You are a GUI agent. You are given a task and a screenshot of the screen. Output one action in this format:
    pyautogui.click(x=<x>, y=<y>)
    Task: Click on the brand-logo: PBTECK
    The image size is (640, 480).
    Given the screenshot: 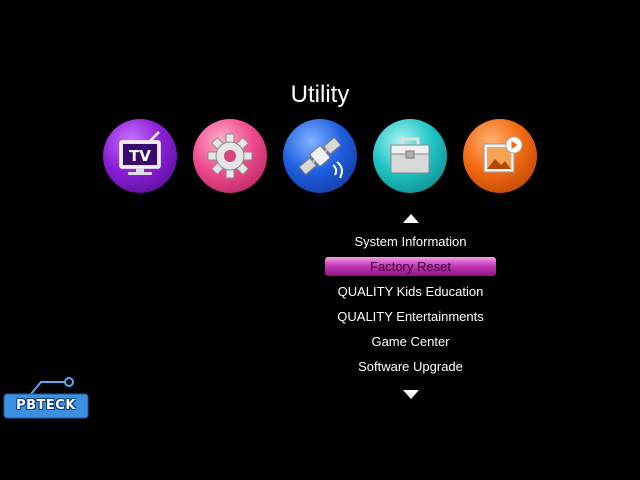 What is the action you would take?
    pyautogui.click(x=46, y=397)
    